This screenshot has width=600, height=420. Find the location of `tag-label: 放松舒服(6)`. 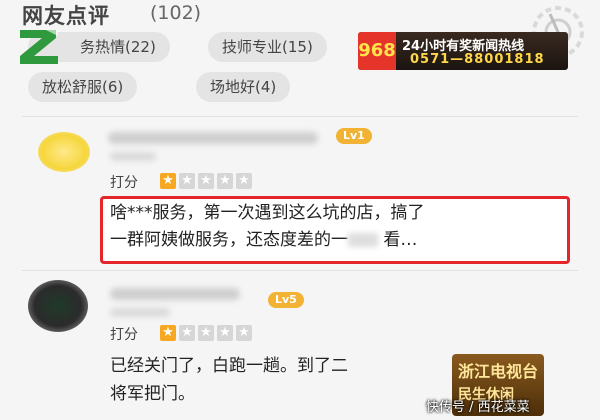

tag-label: 放松舒服(6) is located at coordinates (83, 87).